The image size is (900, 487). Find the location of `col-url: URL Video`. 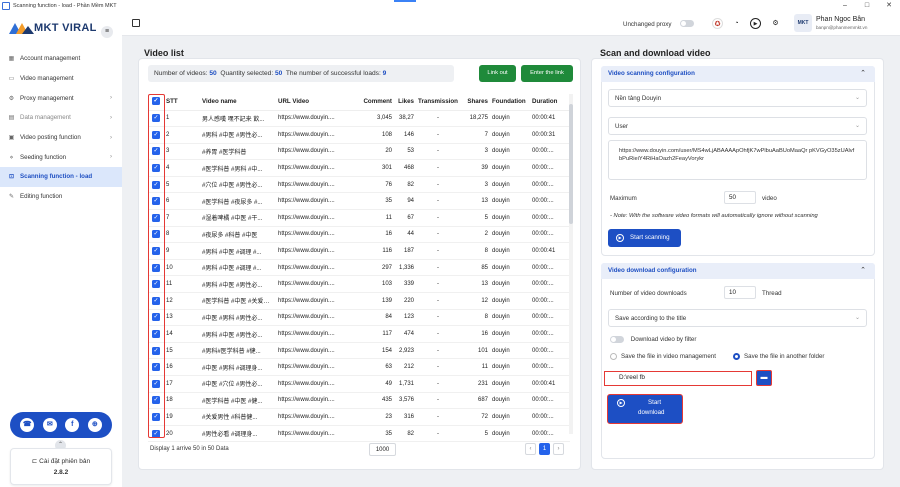

col-url: URL Video is located at coordinates (313, 102).